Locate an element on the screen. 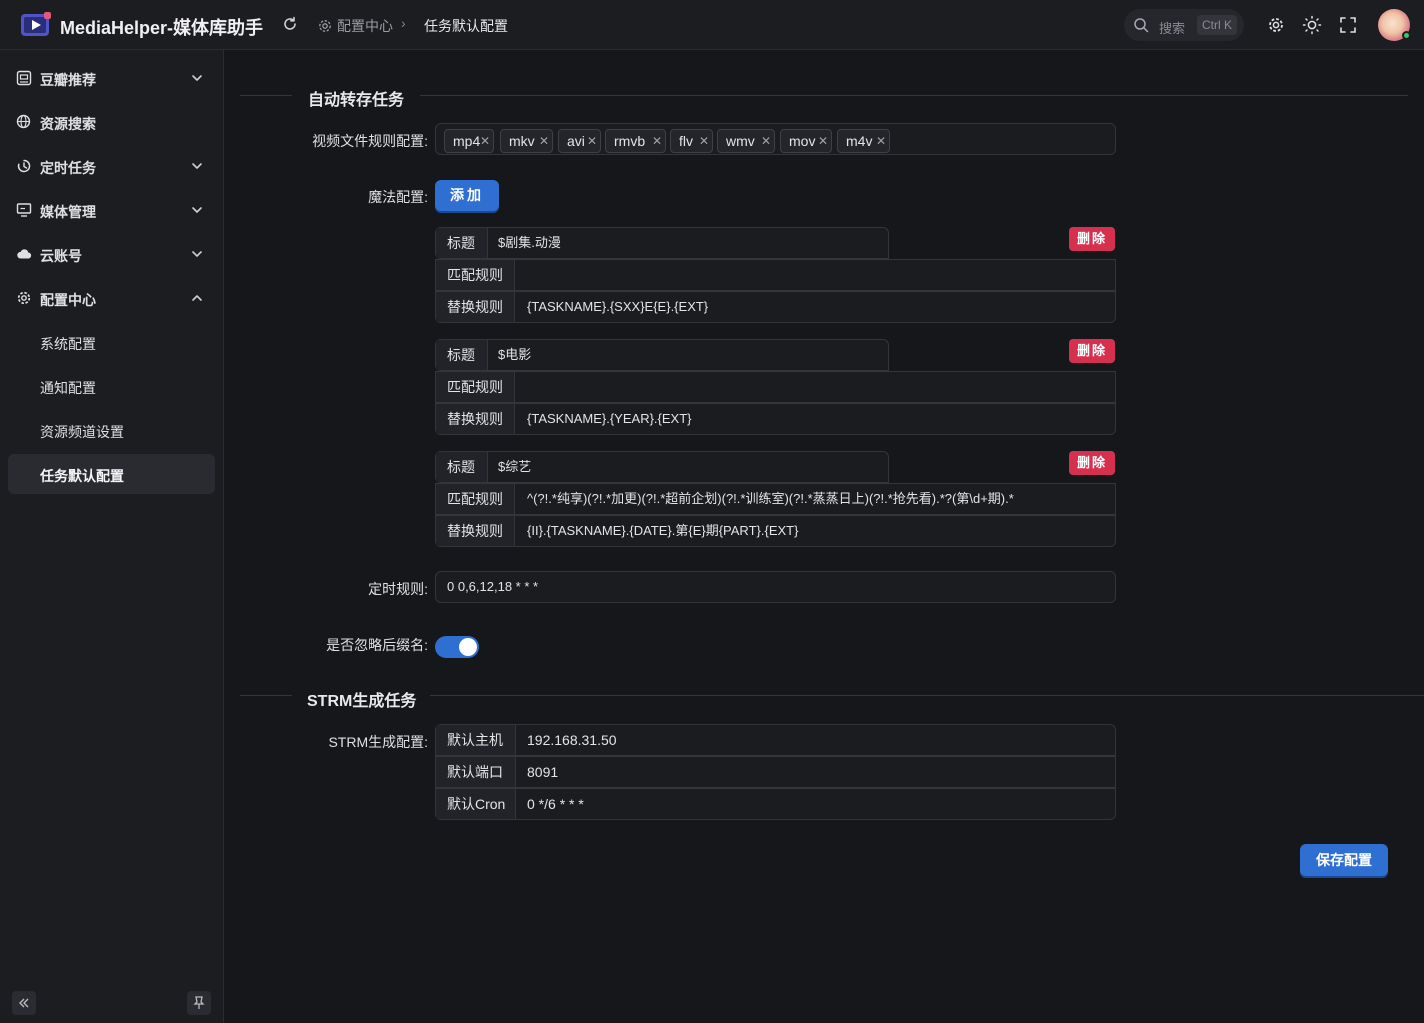 Image resolution: width=1424 pixels, height=1023 pixels. extension-tag-label: mp4 is located at coordinates (467, 141).